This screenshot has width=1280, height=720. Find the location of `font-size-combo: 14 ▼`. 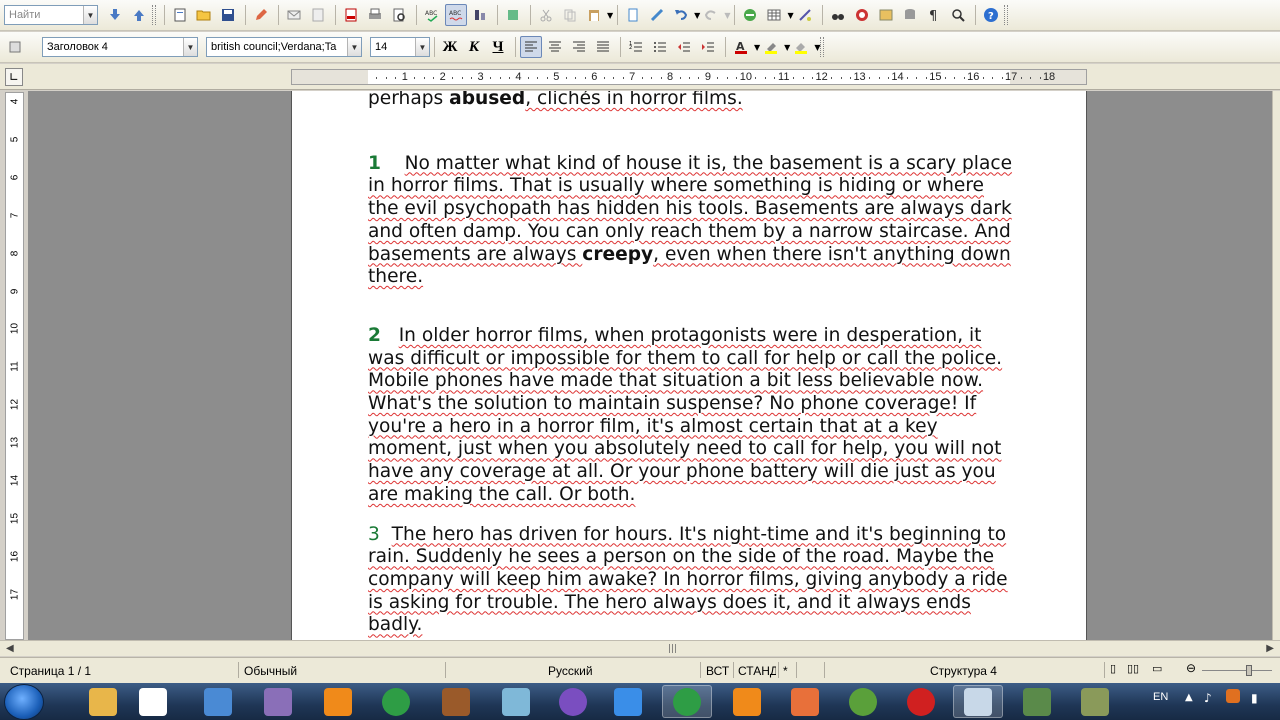

font-size-combo: 14 ▼ is located at coordinates (400, 47).